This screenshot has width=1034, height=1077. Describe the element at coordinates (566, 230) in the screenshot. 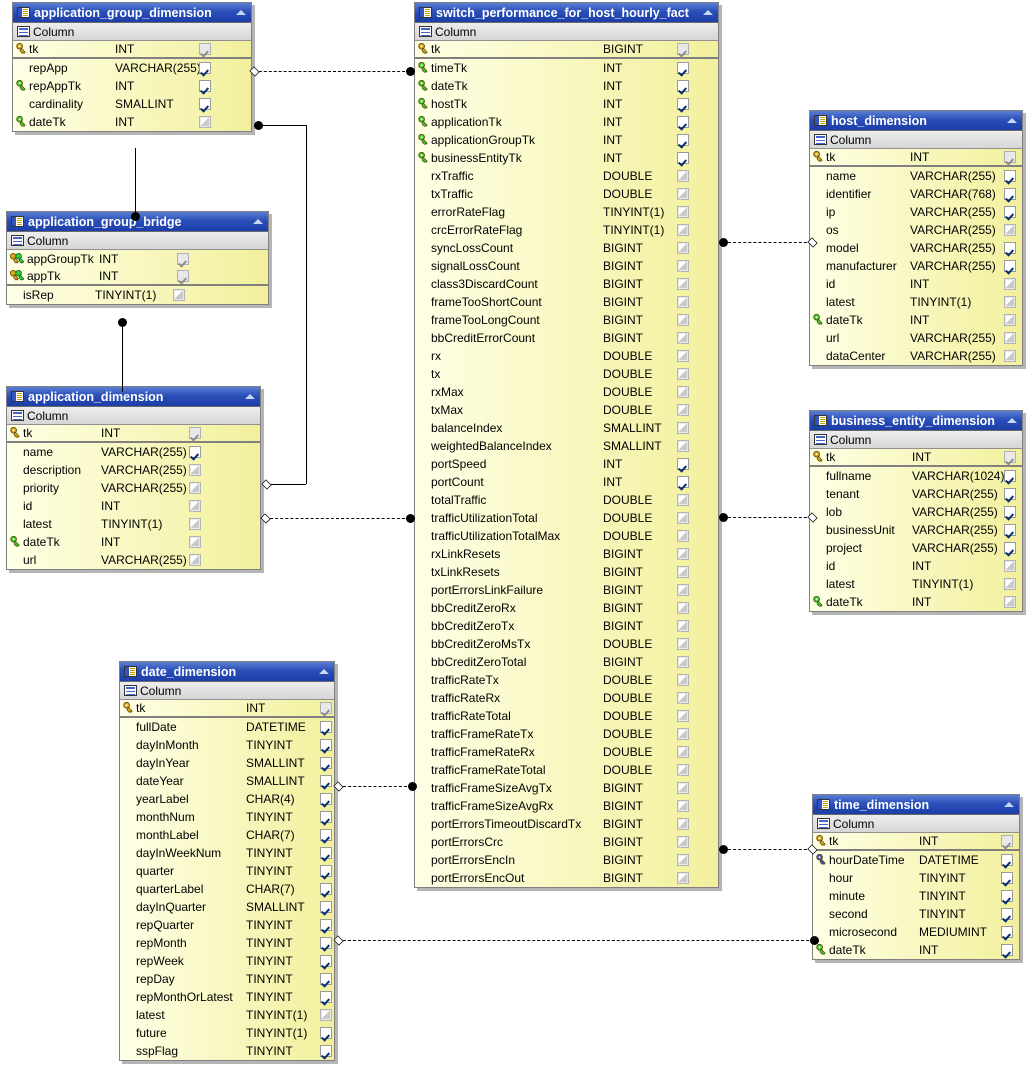

I see `column-row: crcErrorRateFlag TINYINT(1)` at that location.